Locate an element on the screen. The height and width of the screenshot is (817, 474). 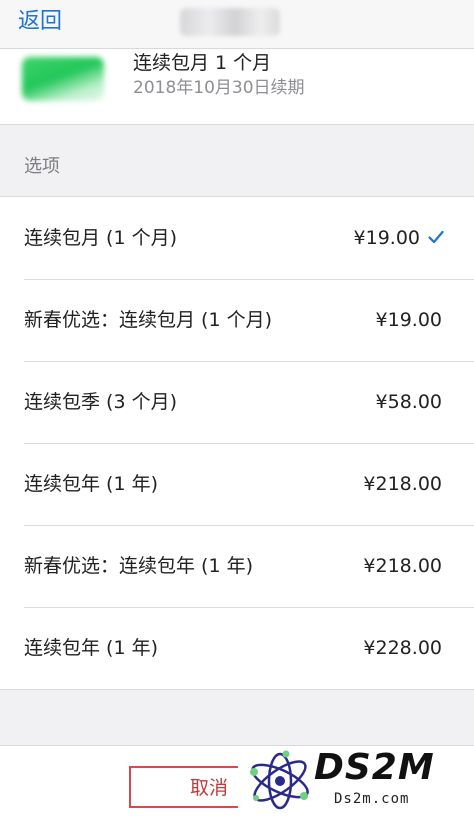
watermark: DS2M Ds2m.com is located at coordinates (356, 781).